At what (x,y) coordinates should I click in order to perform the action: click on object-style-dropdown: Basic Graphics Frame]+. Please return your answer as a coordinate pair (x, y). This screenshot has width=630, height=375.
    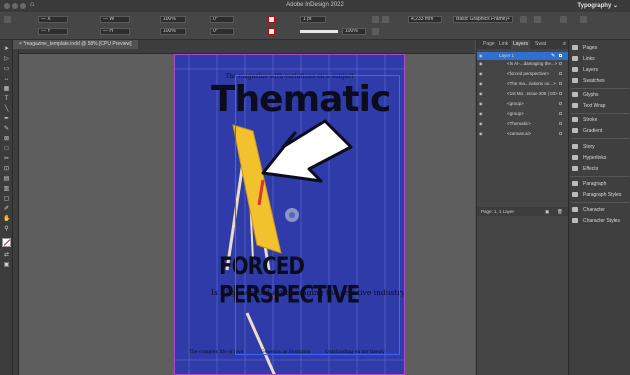
    Looking at the image, I should click on (483, 19).